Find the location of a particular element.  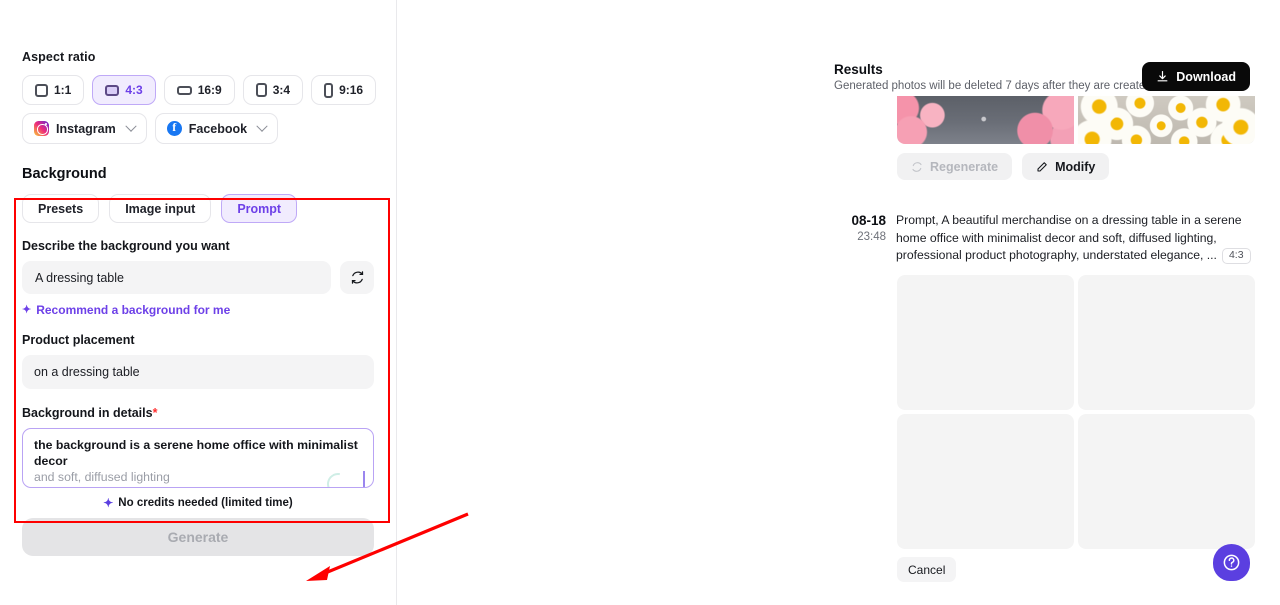

square-icon is located at coordinates (41, 90).